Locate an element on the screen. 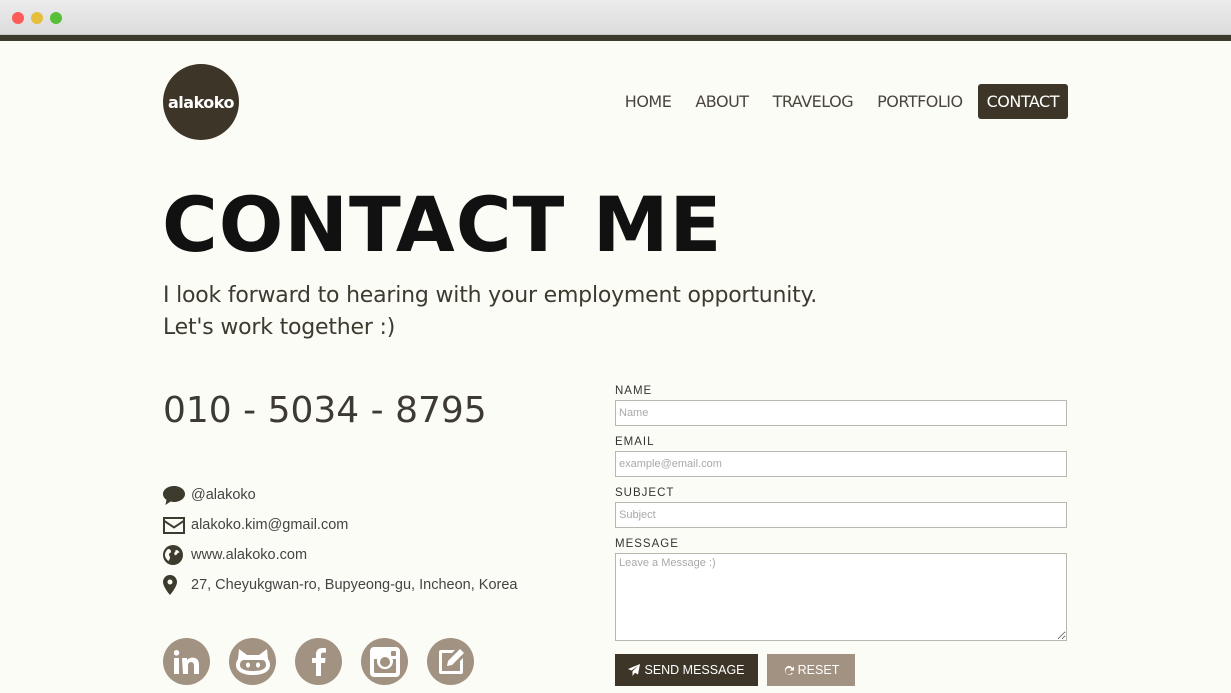  blog-edit-icon is located at coordinates (450, 661).